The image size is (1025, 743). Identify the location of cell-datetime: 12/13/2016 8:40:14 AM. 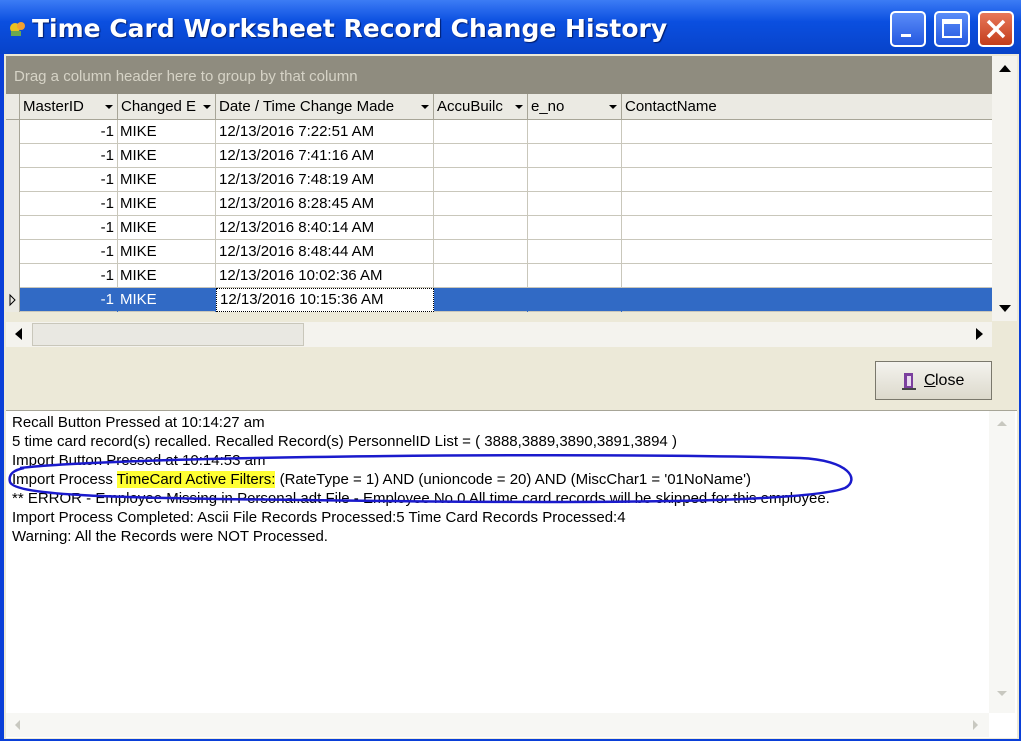
(325, 228).